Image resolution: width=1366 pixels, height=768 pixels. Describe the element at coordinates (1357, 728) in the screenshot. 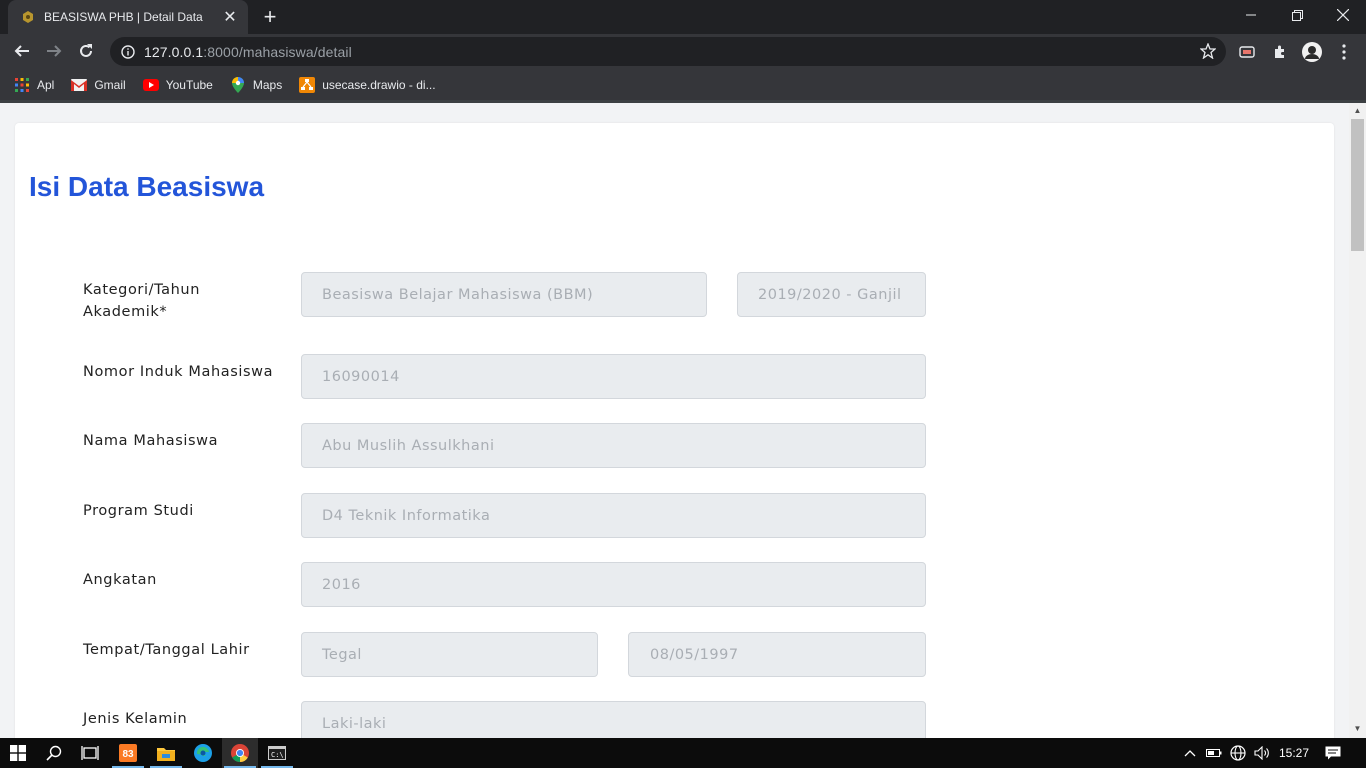

I see `scroll-down-arrow-icon: ▼` at that location.